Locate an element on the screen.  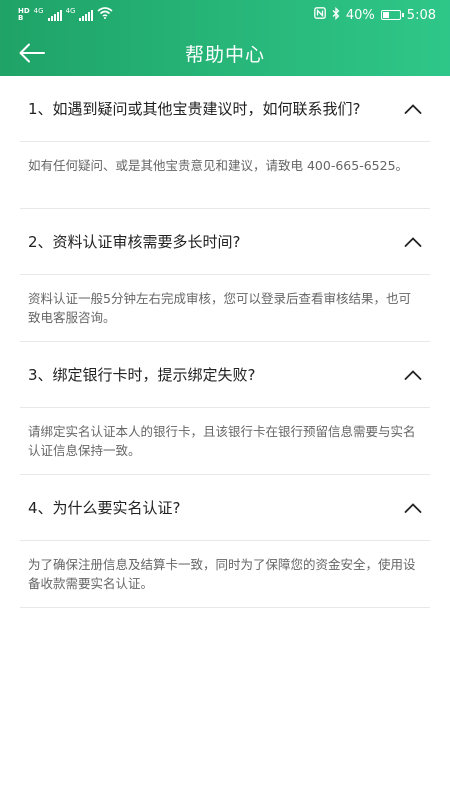
faq-question-row: 1、如遇到疑问或其他宝贵建议时，如何联系我们? is located at coordinates (225, 109).